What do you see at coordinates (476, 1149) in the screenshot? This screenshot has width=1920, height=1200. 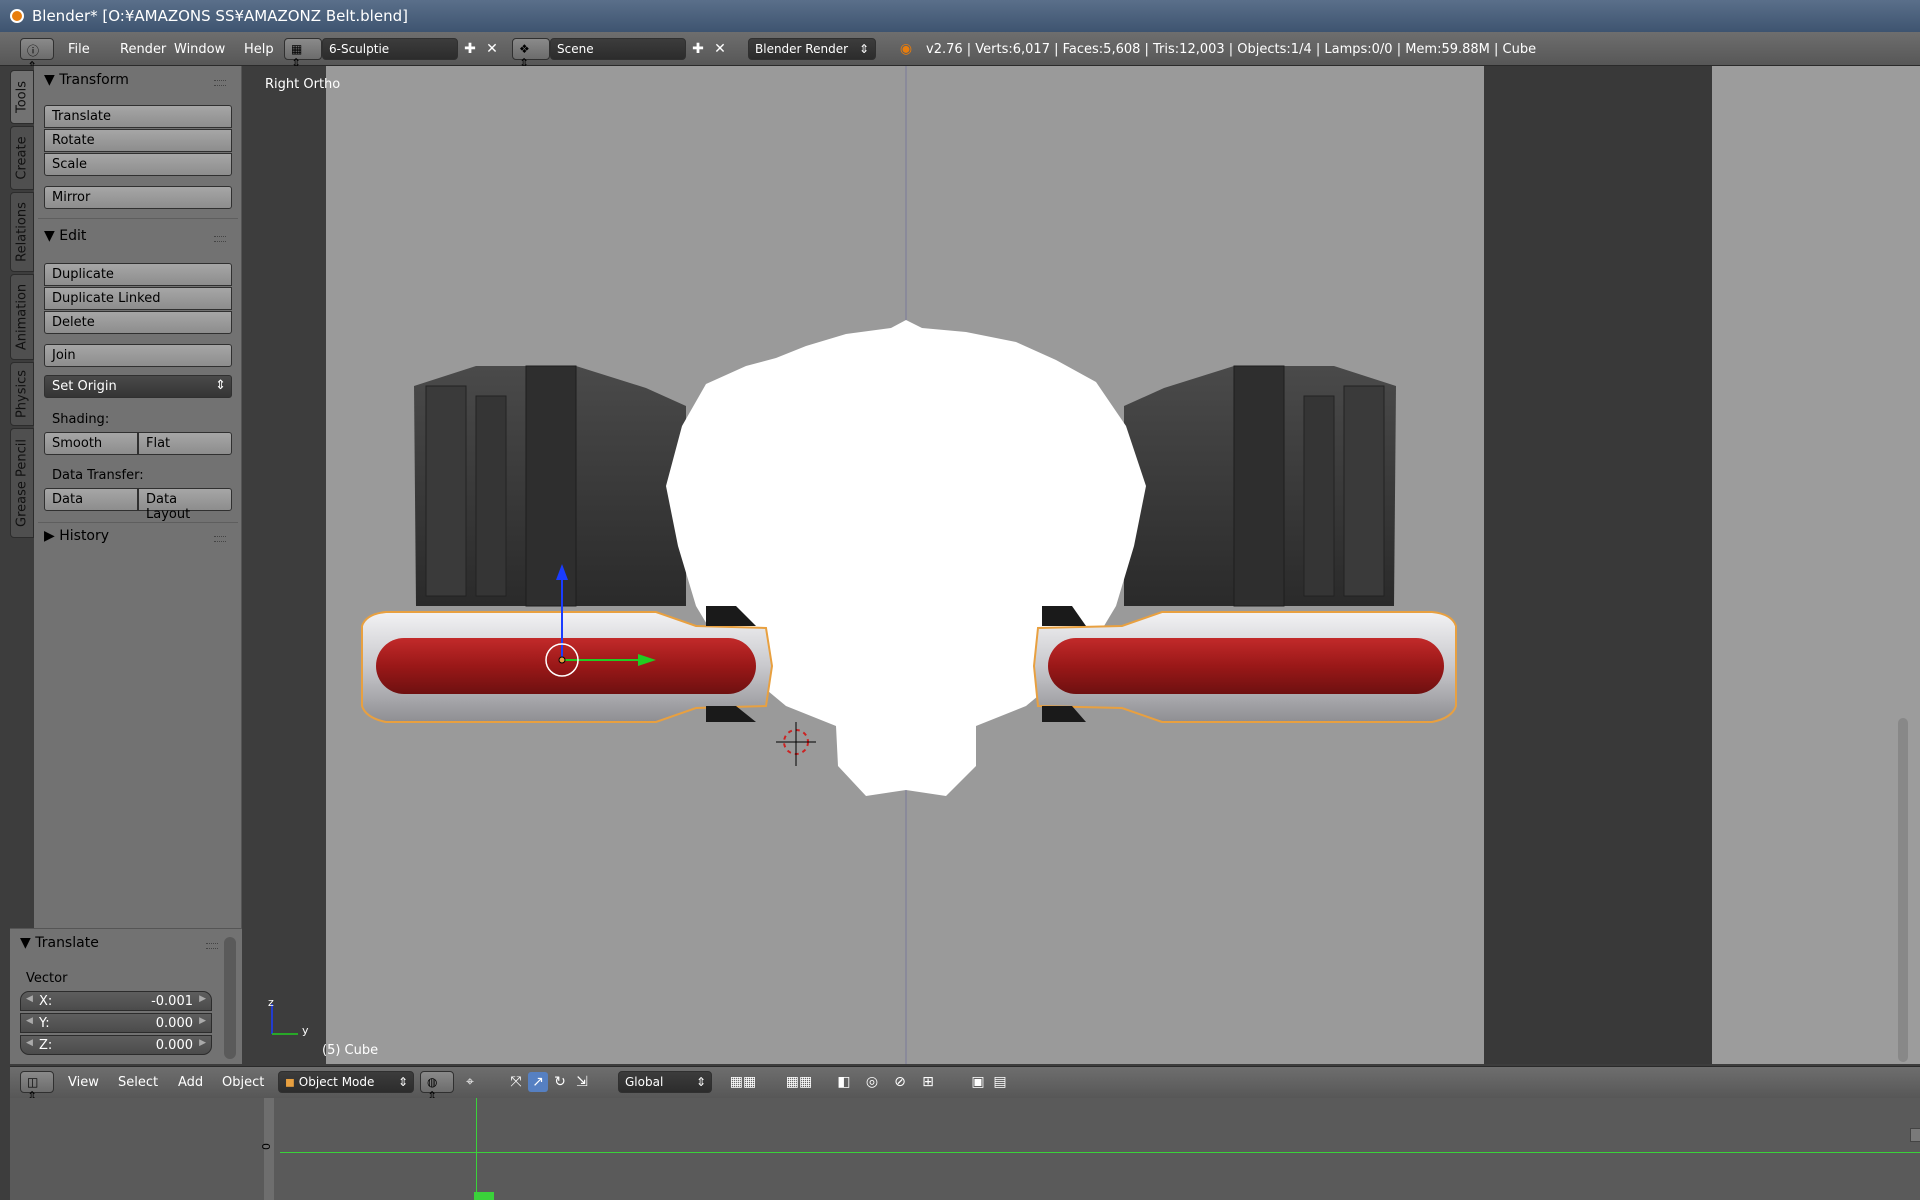 I see `current-frame-line` at bounding box center [476, 1149].